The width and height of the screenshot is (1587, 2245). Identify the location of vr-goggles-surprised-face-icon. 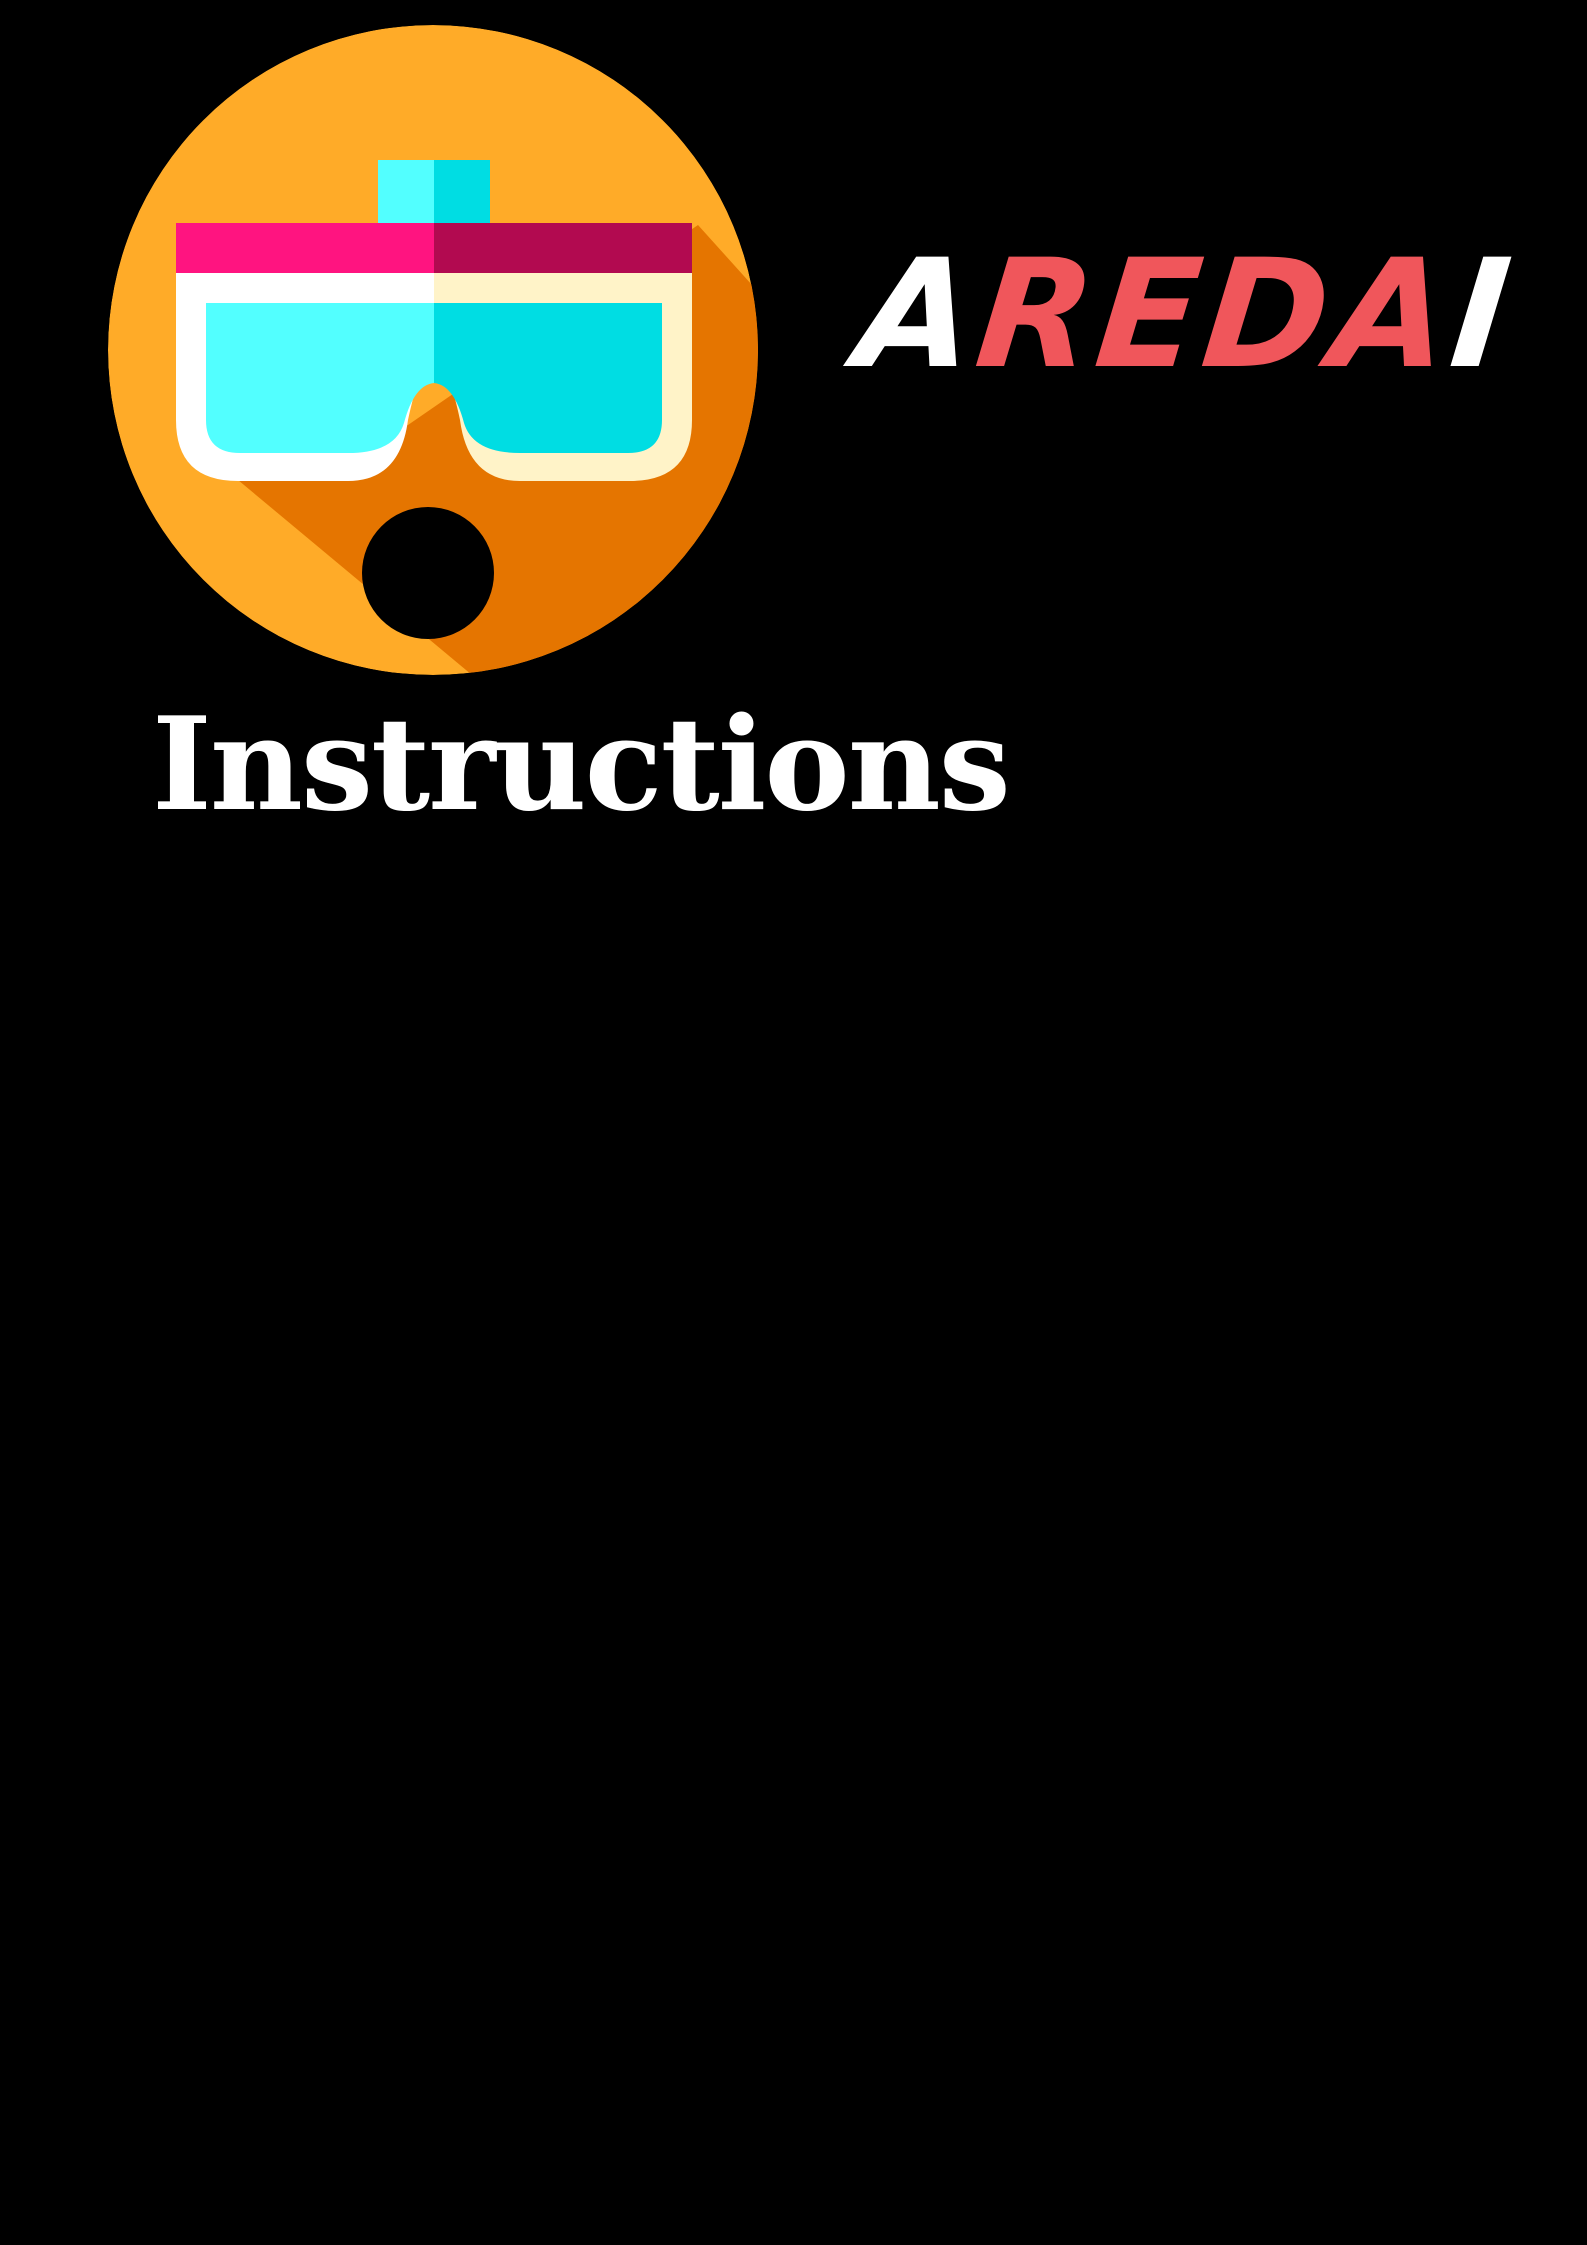
(433, 350).